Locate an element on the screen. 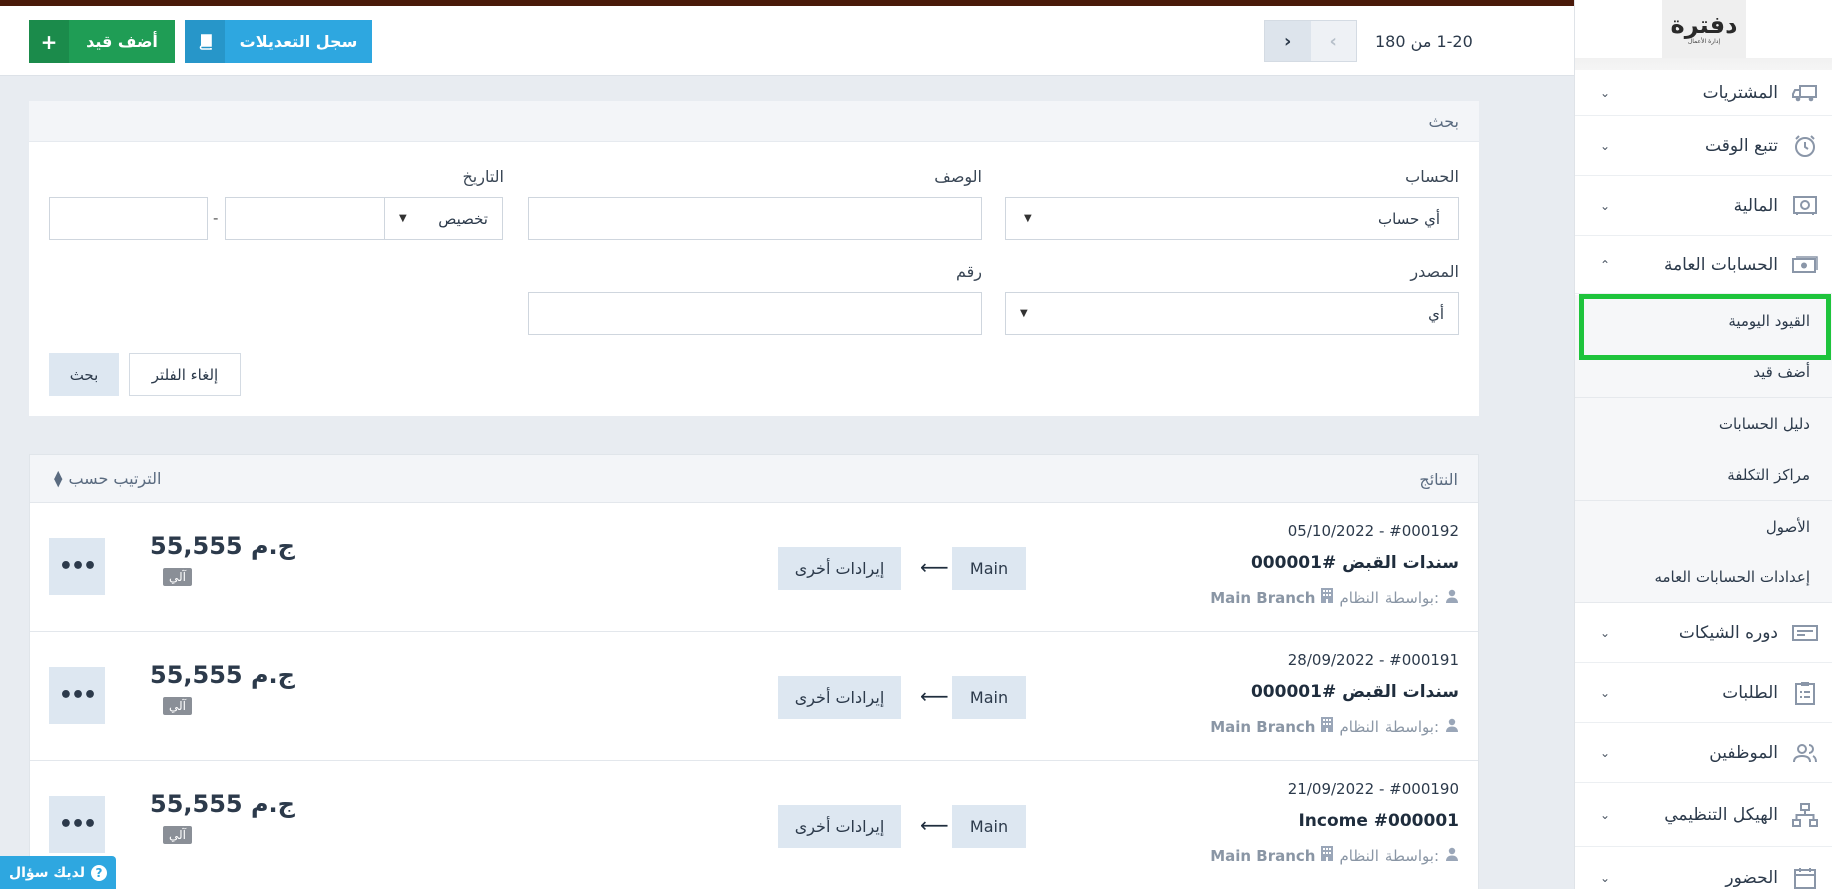 This screenshot has width=1832, height=889. help-button: لديك سؤال ? is located at coordinates (58, 872).